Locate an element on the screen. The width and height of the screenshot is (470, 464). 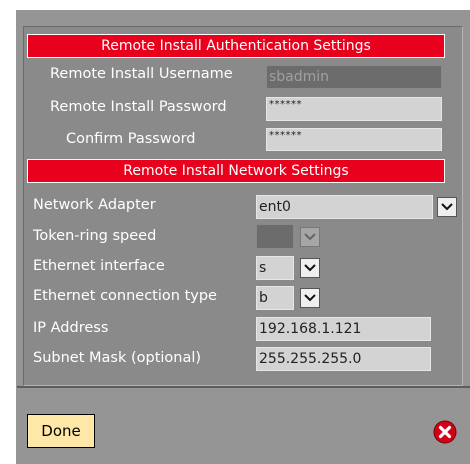
username-field: sbadmin is located at coordinates (354, 77).